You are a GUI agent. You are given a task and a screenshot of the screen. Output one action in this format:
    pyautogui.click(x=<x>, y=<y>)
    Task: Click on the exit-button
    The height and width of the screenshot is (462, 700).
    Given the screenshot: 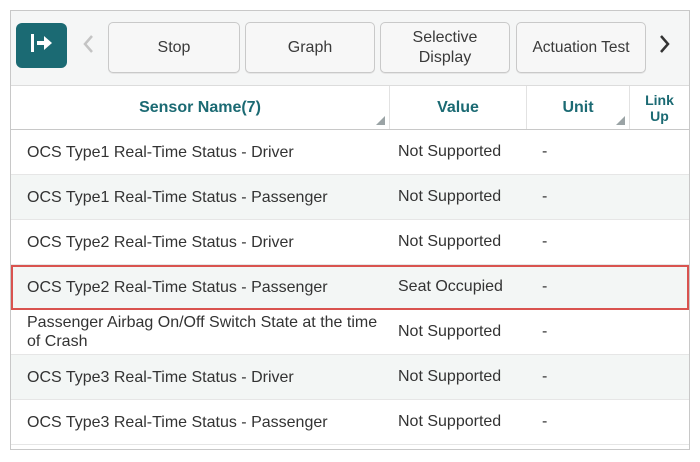 What is the action you would take?
    pyautogui.click(x=41, y=45)
    